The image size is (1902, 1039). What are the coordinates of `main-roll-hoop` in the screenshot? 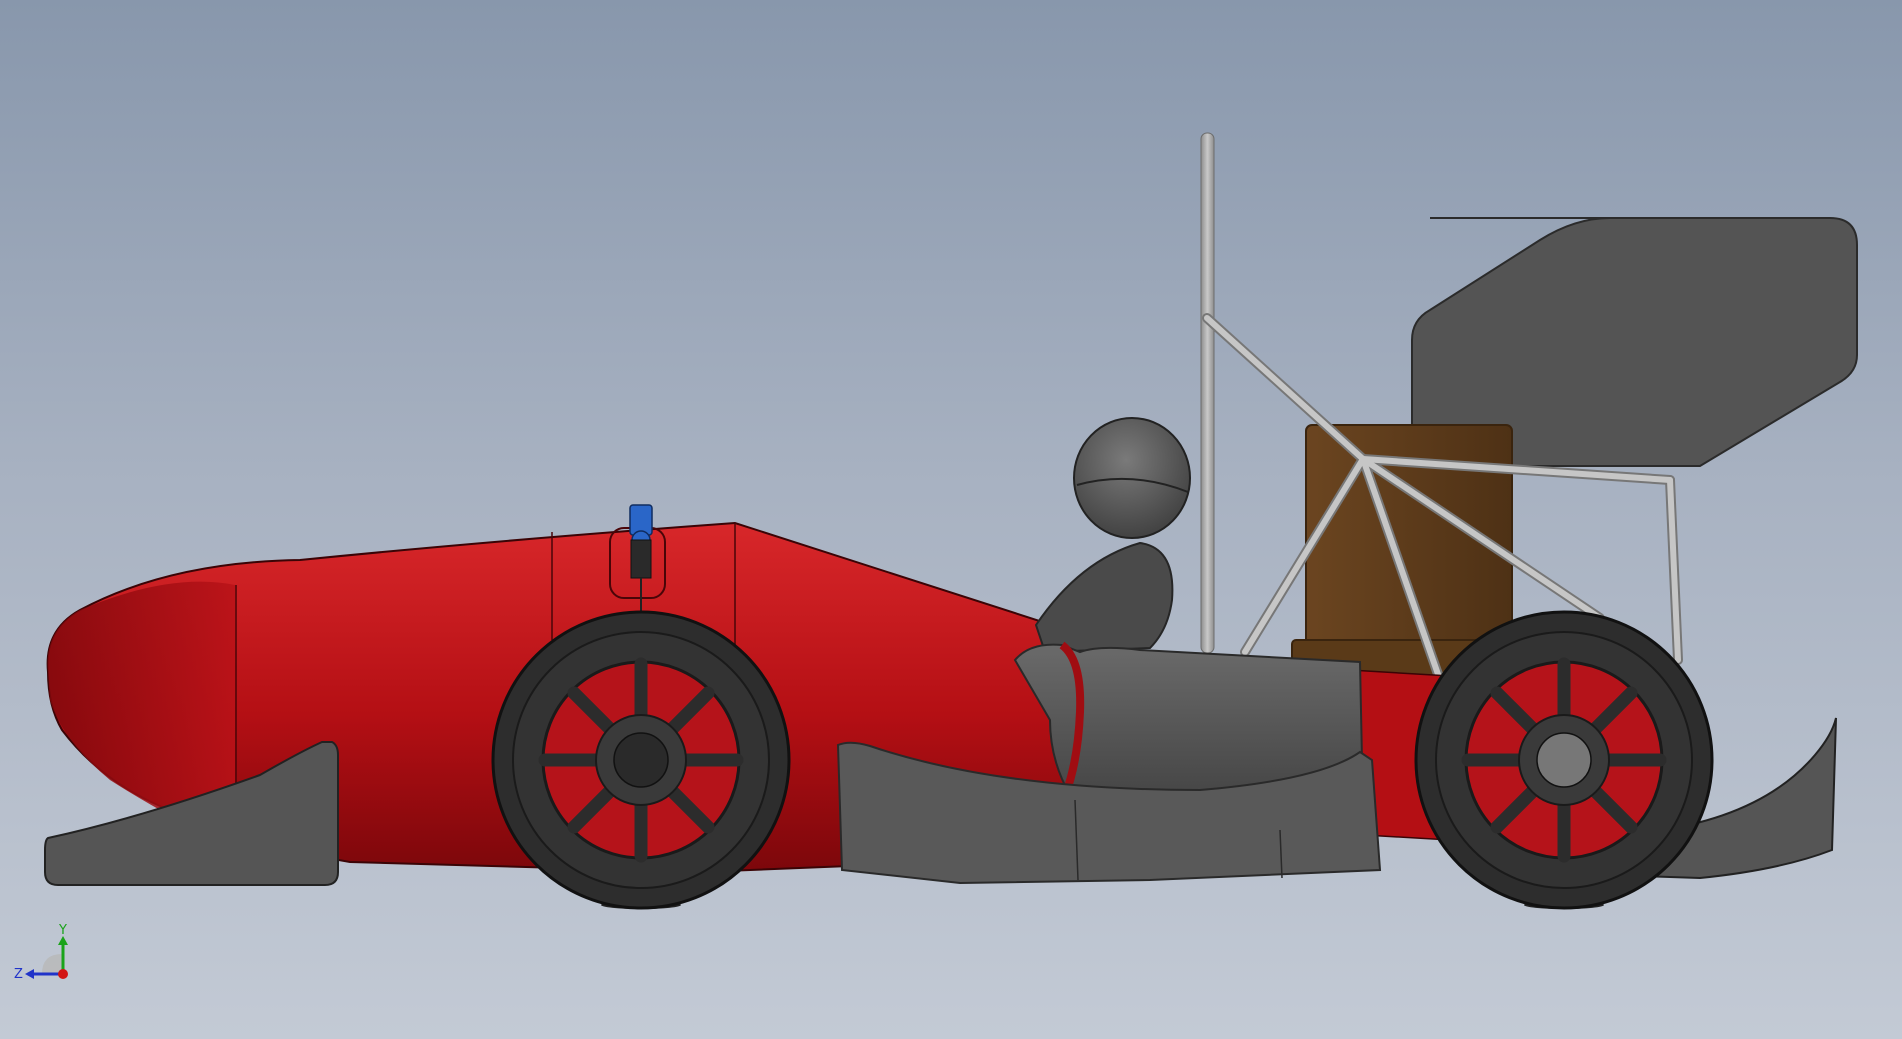 It's located at (1207, 393).